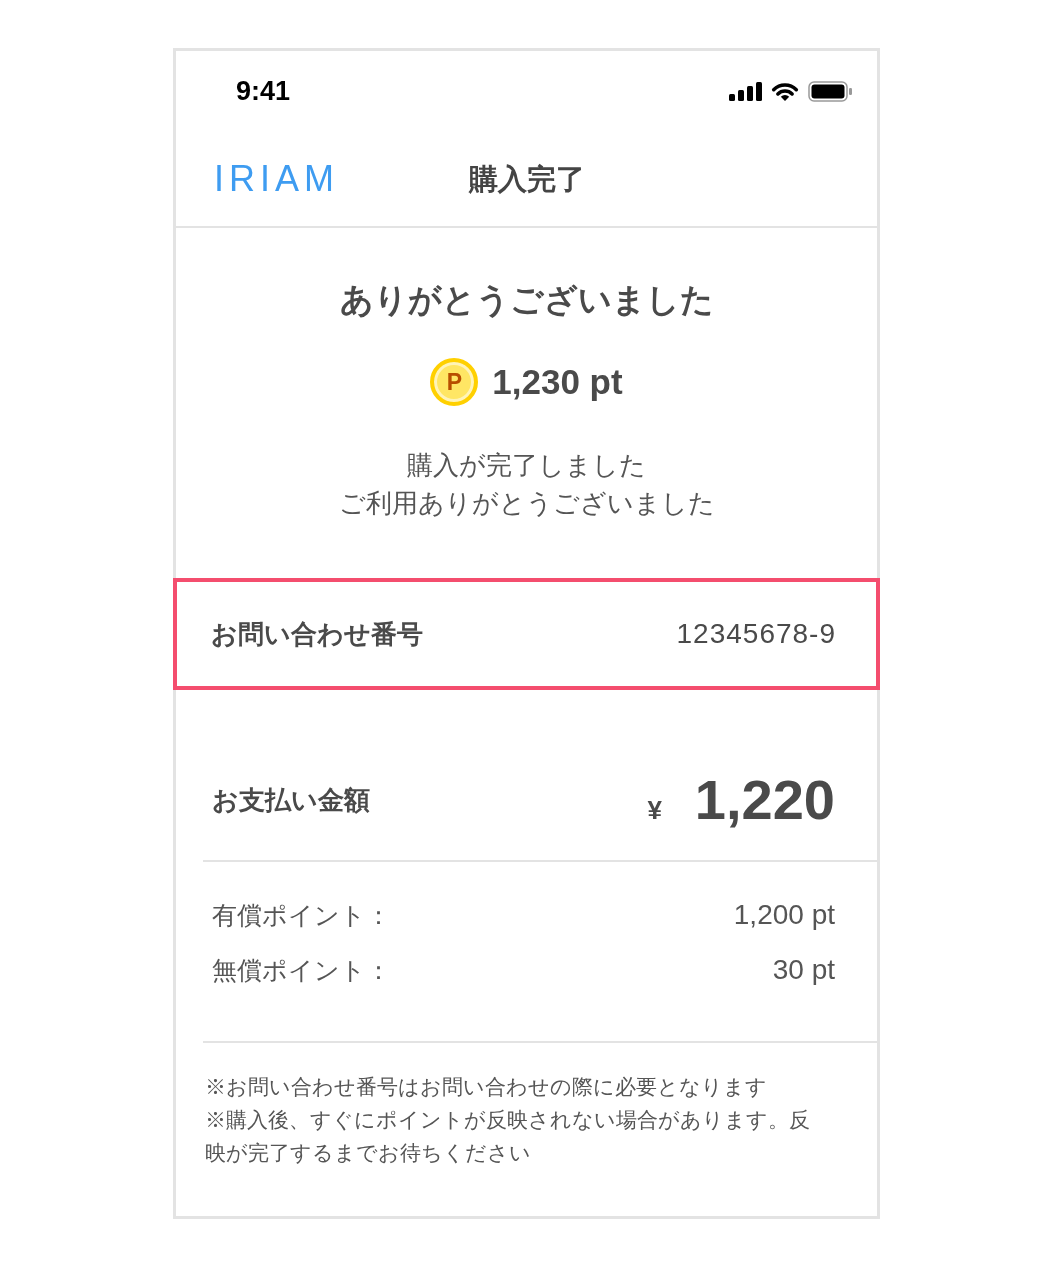 The image size is (1053, 1268). Describe the element at coordinates (301, 970) in the screenshot. I see `breakdown-label: 無償ポイント：` at that location.